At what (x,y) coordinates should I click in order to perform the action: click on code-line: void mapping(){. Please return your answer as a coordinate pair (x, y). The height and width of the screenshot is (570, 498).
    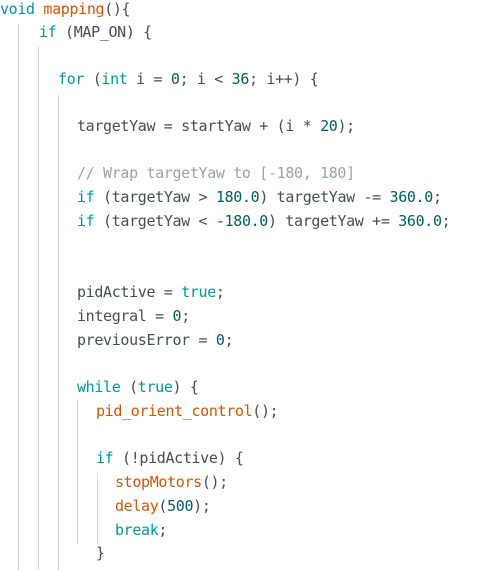
    Looking at the image, I should click on (65, 10).